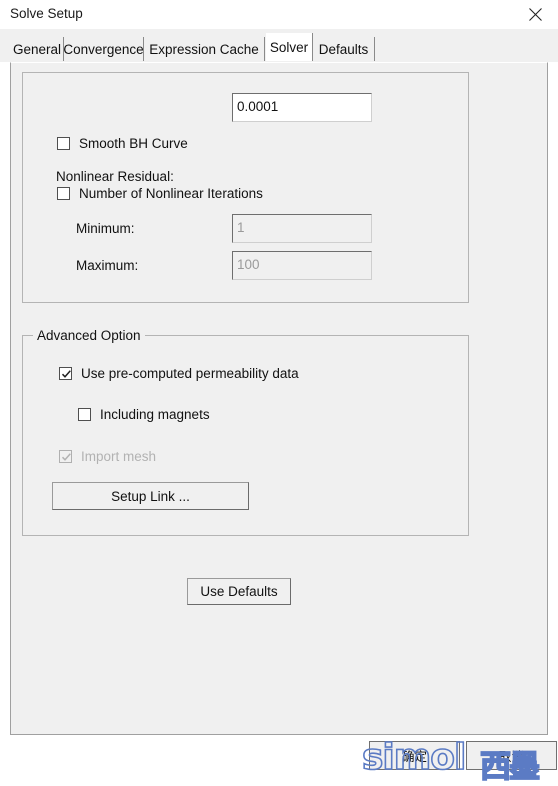  Describe the element at coordinates (46, 13) in the screenshot. I see `window-title: Solve Setup` at that location.